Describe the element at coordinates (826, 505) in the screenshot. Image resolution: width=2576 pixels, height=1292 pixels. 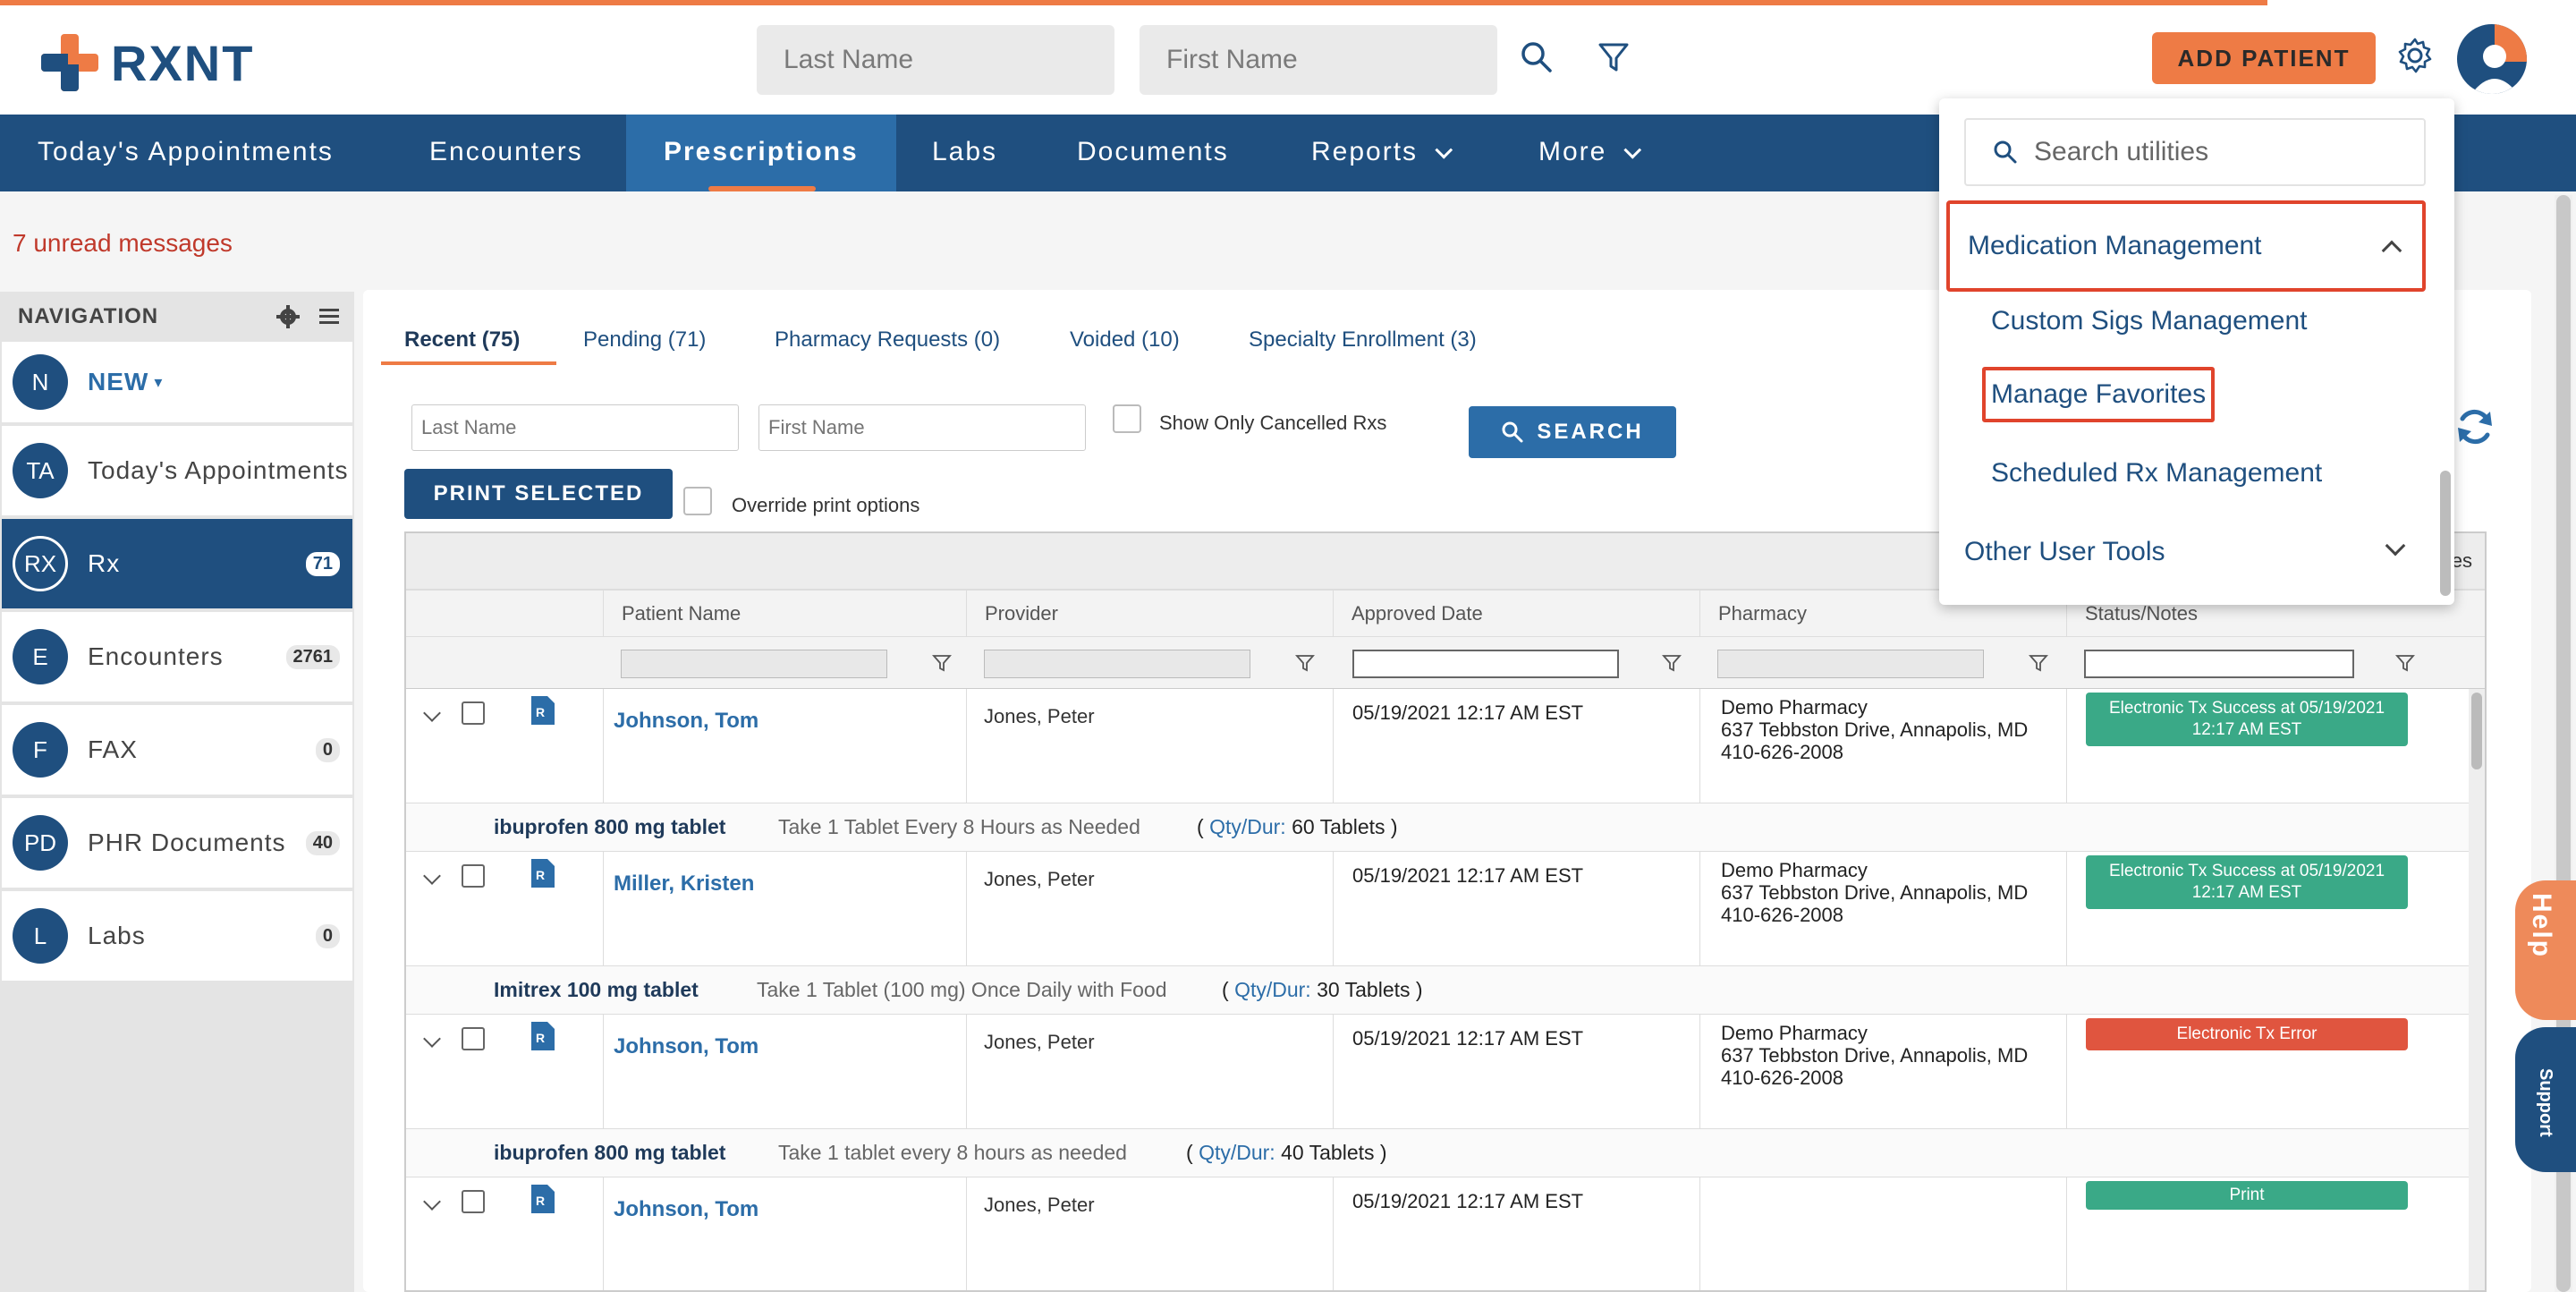
I see `override-print-label: Override print options` at that location.